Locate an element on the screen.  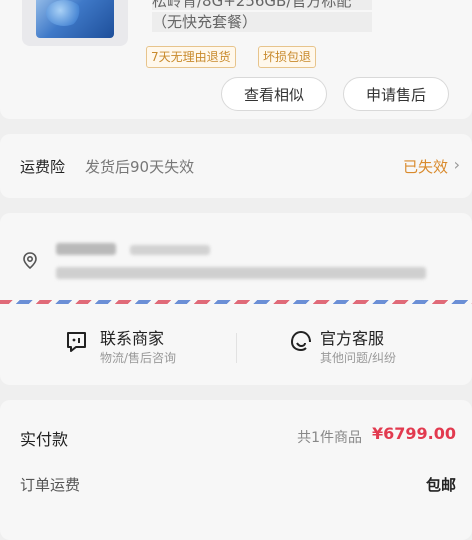
paid-amount-label: 实付款 is located at coordinates (44, 439).